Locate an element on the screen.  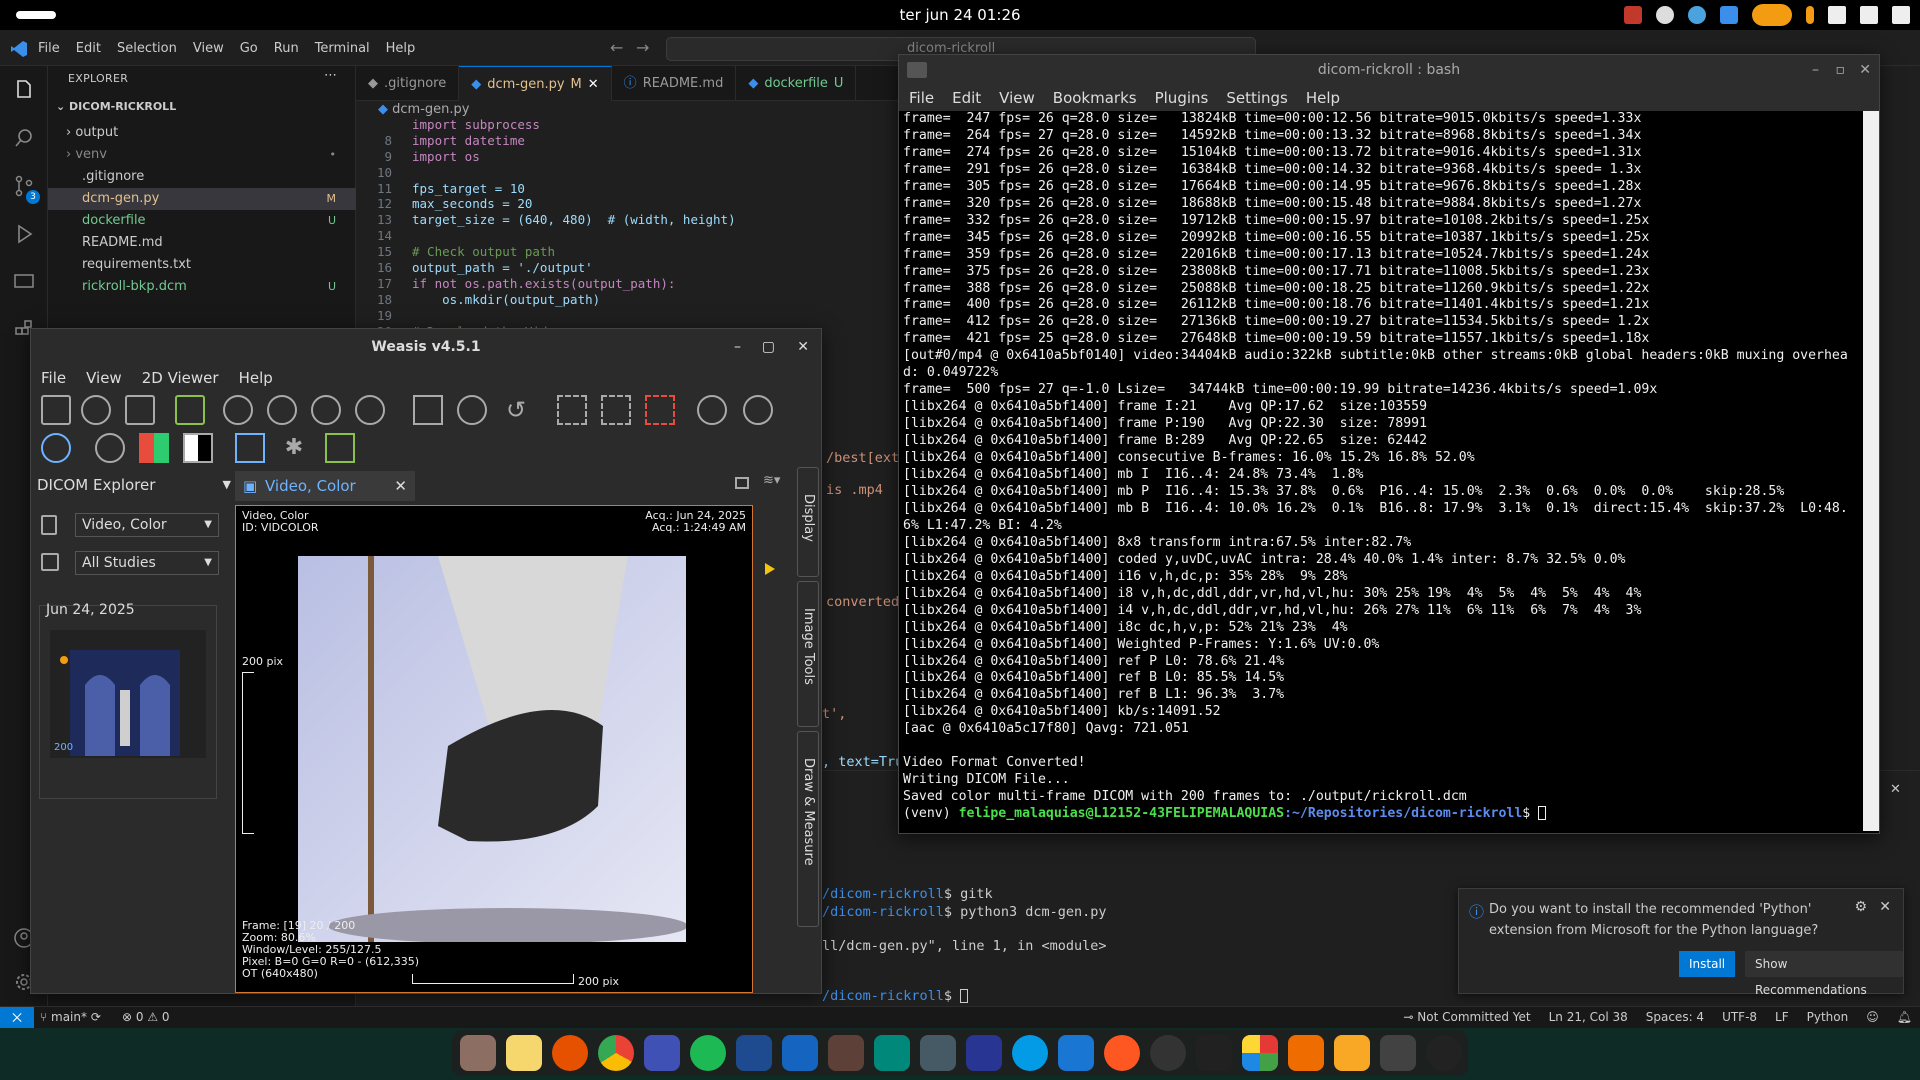
teams-icon is located at coordinates (984, 1053).